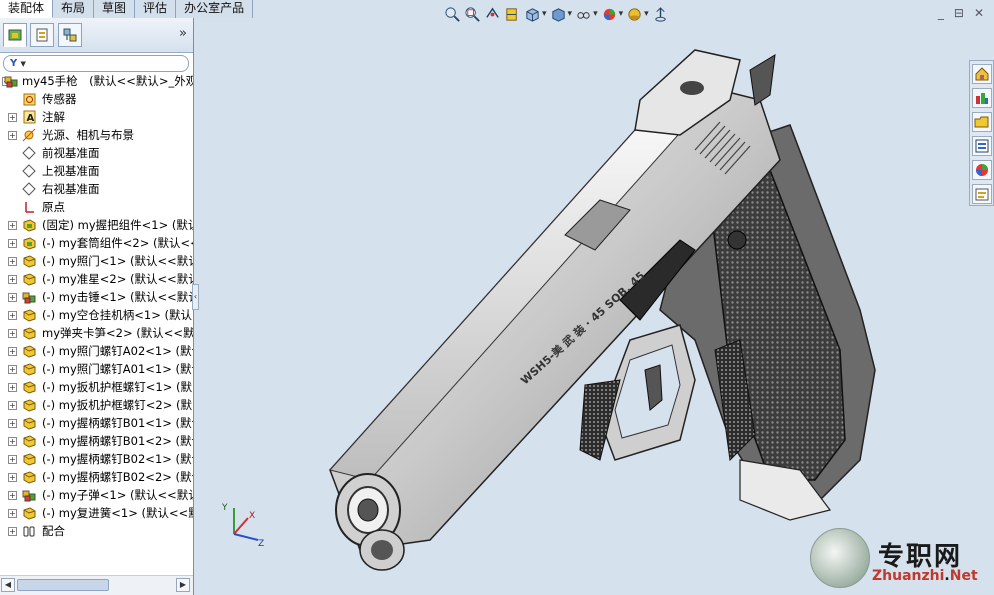 The image size is (994, 595). I want to click on tree-item: + (固定) my握把组件<1> (默认, so click(96, 225).